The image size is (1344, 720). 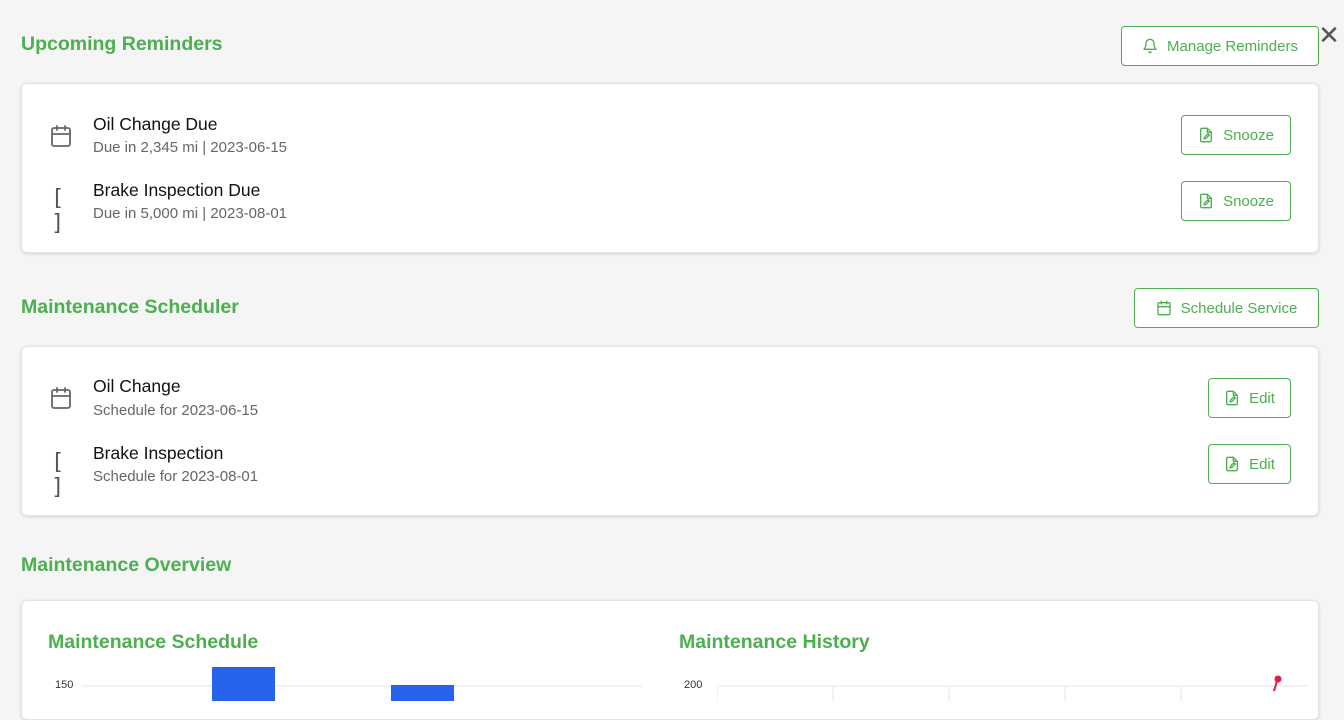 I want to click on history-chart-title: Maintenance History, so click(x=774, y=642).